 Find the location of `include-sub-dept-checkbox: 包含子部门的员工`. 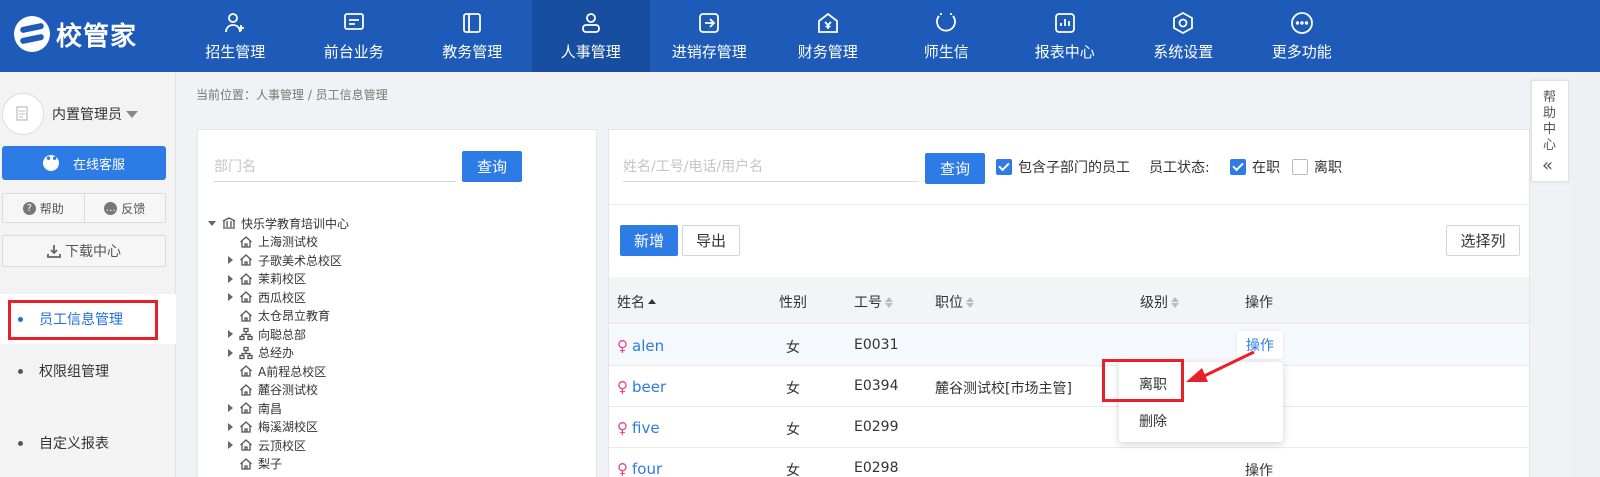

include-sub-dept-checkbox: 包含子部门的员工 is located at coordinates (1063, 167).